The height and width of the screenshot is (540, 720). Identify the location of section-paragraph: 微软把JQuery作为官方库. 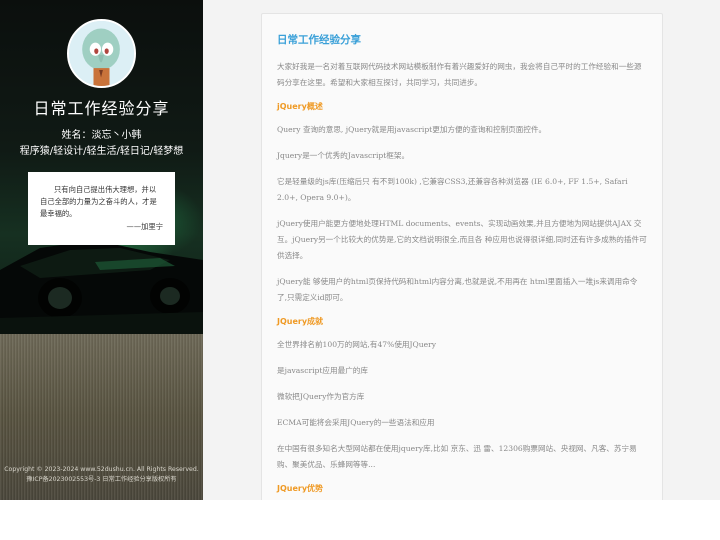
(321, 396).